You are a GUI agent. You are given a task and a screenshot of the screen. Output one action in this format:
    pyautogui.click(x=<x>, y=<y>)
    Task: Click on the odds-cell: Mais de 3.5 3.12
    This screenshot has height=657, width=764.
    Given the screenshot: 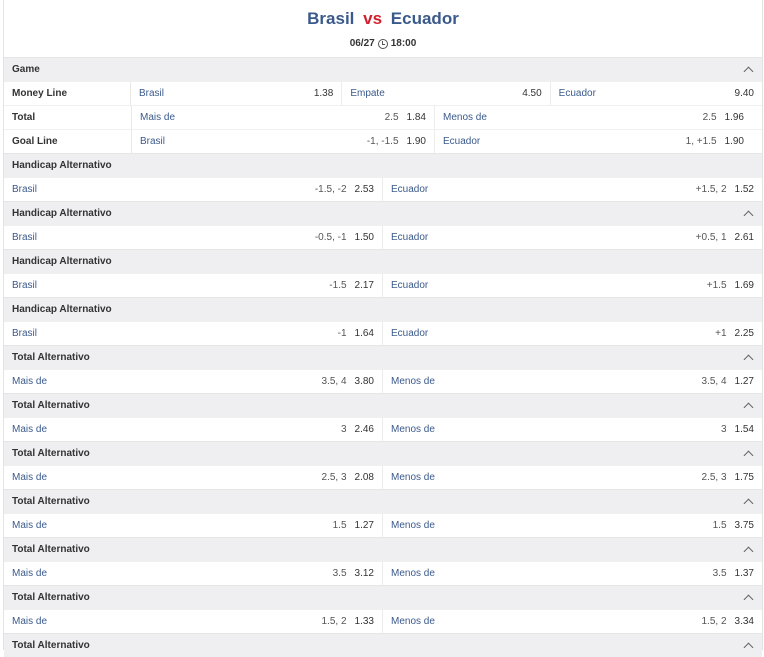 What is the action you would take?
    pyautogui.click(x=193, y=573)
    